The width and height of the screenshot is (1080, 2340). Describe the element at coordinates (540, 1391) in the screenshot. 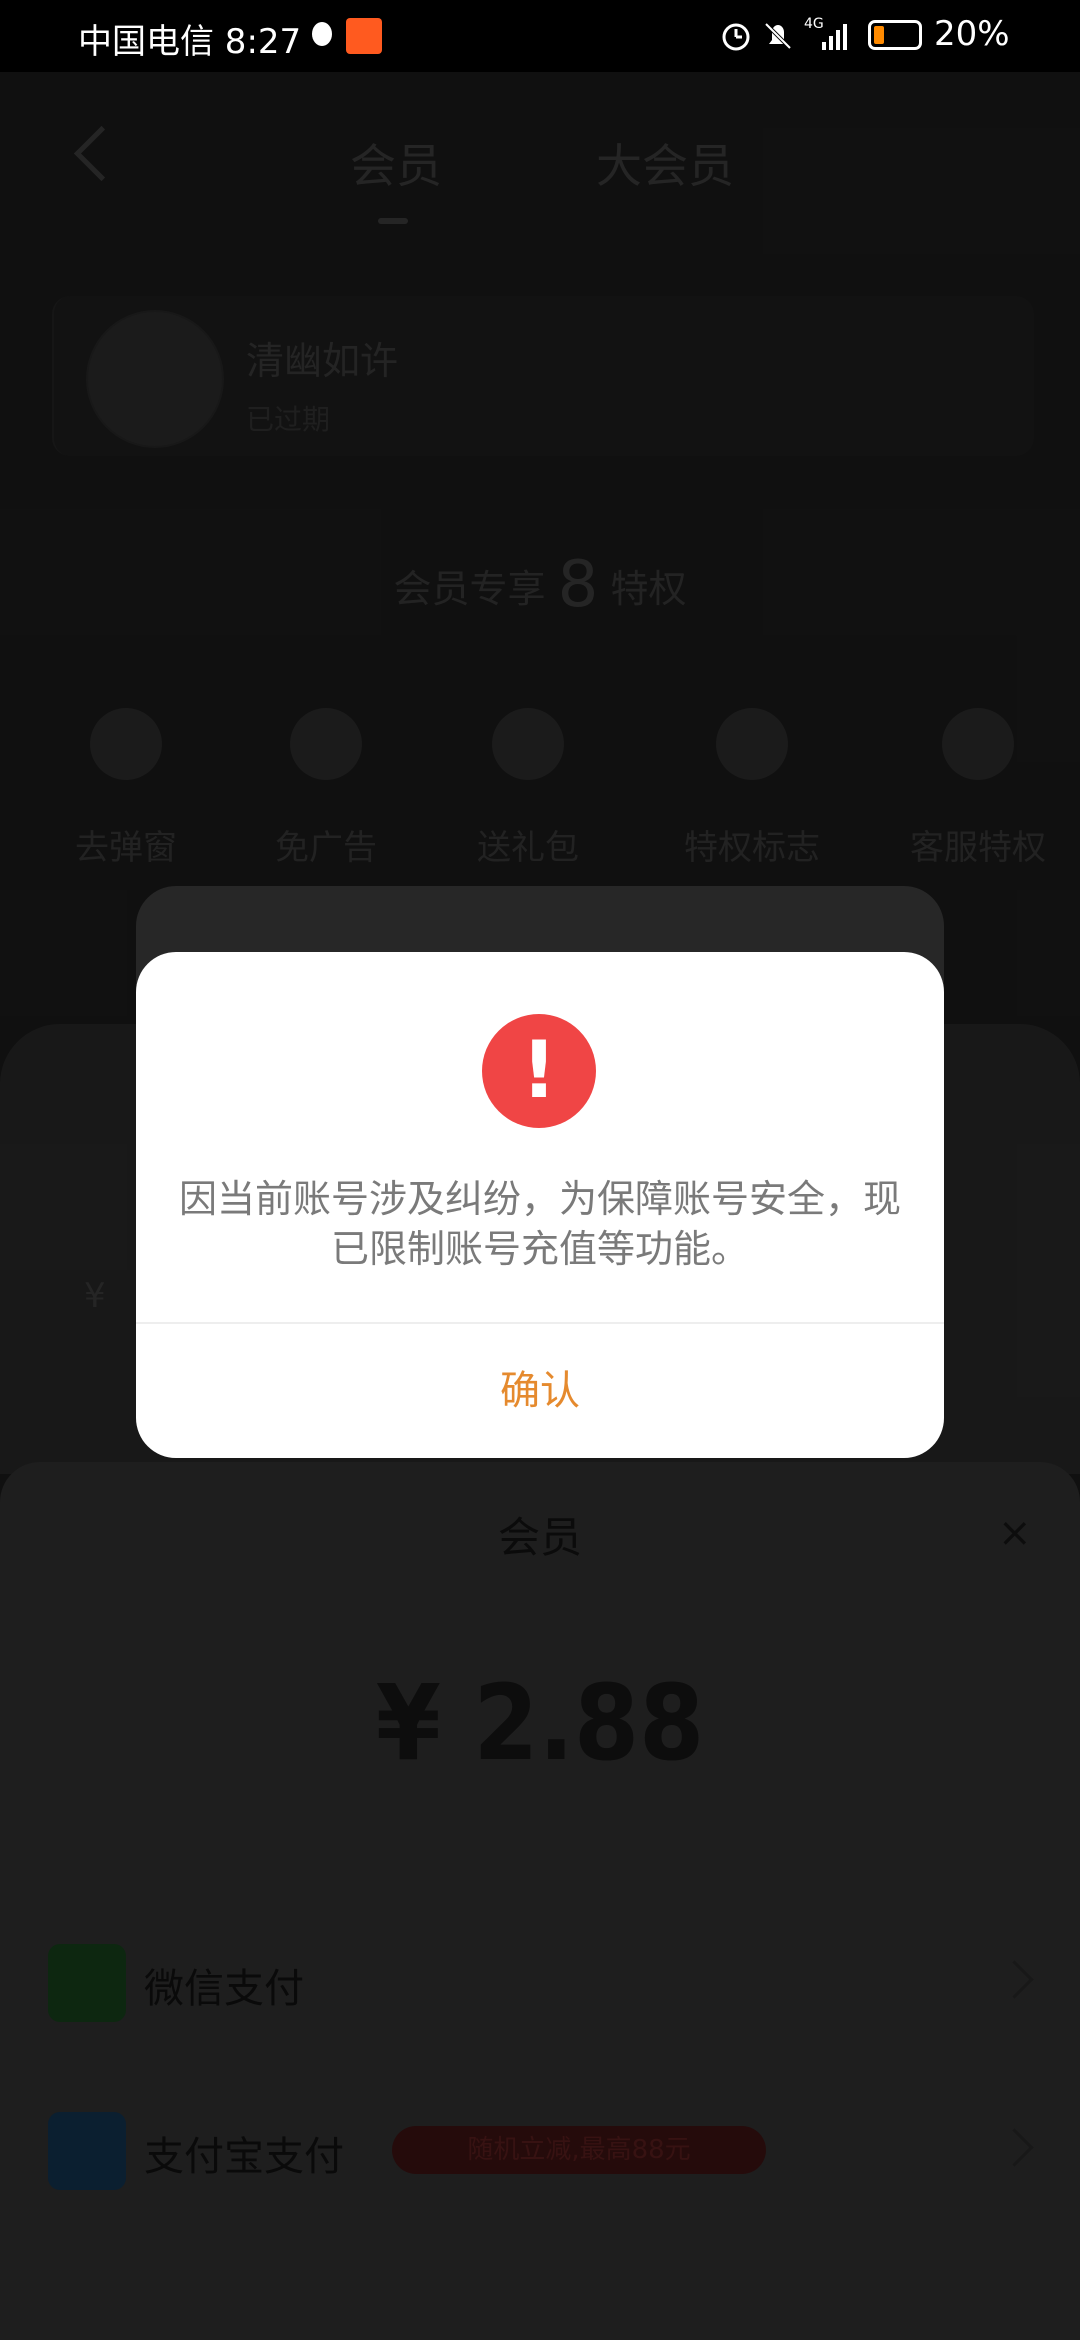

I see `confirm-button: 确认` at that location.